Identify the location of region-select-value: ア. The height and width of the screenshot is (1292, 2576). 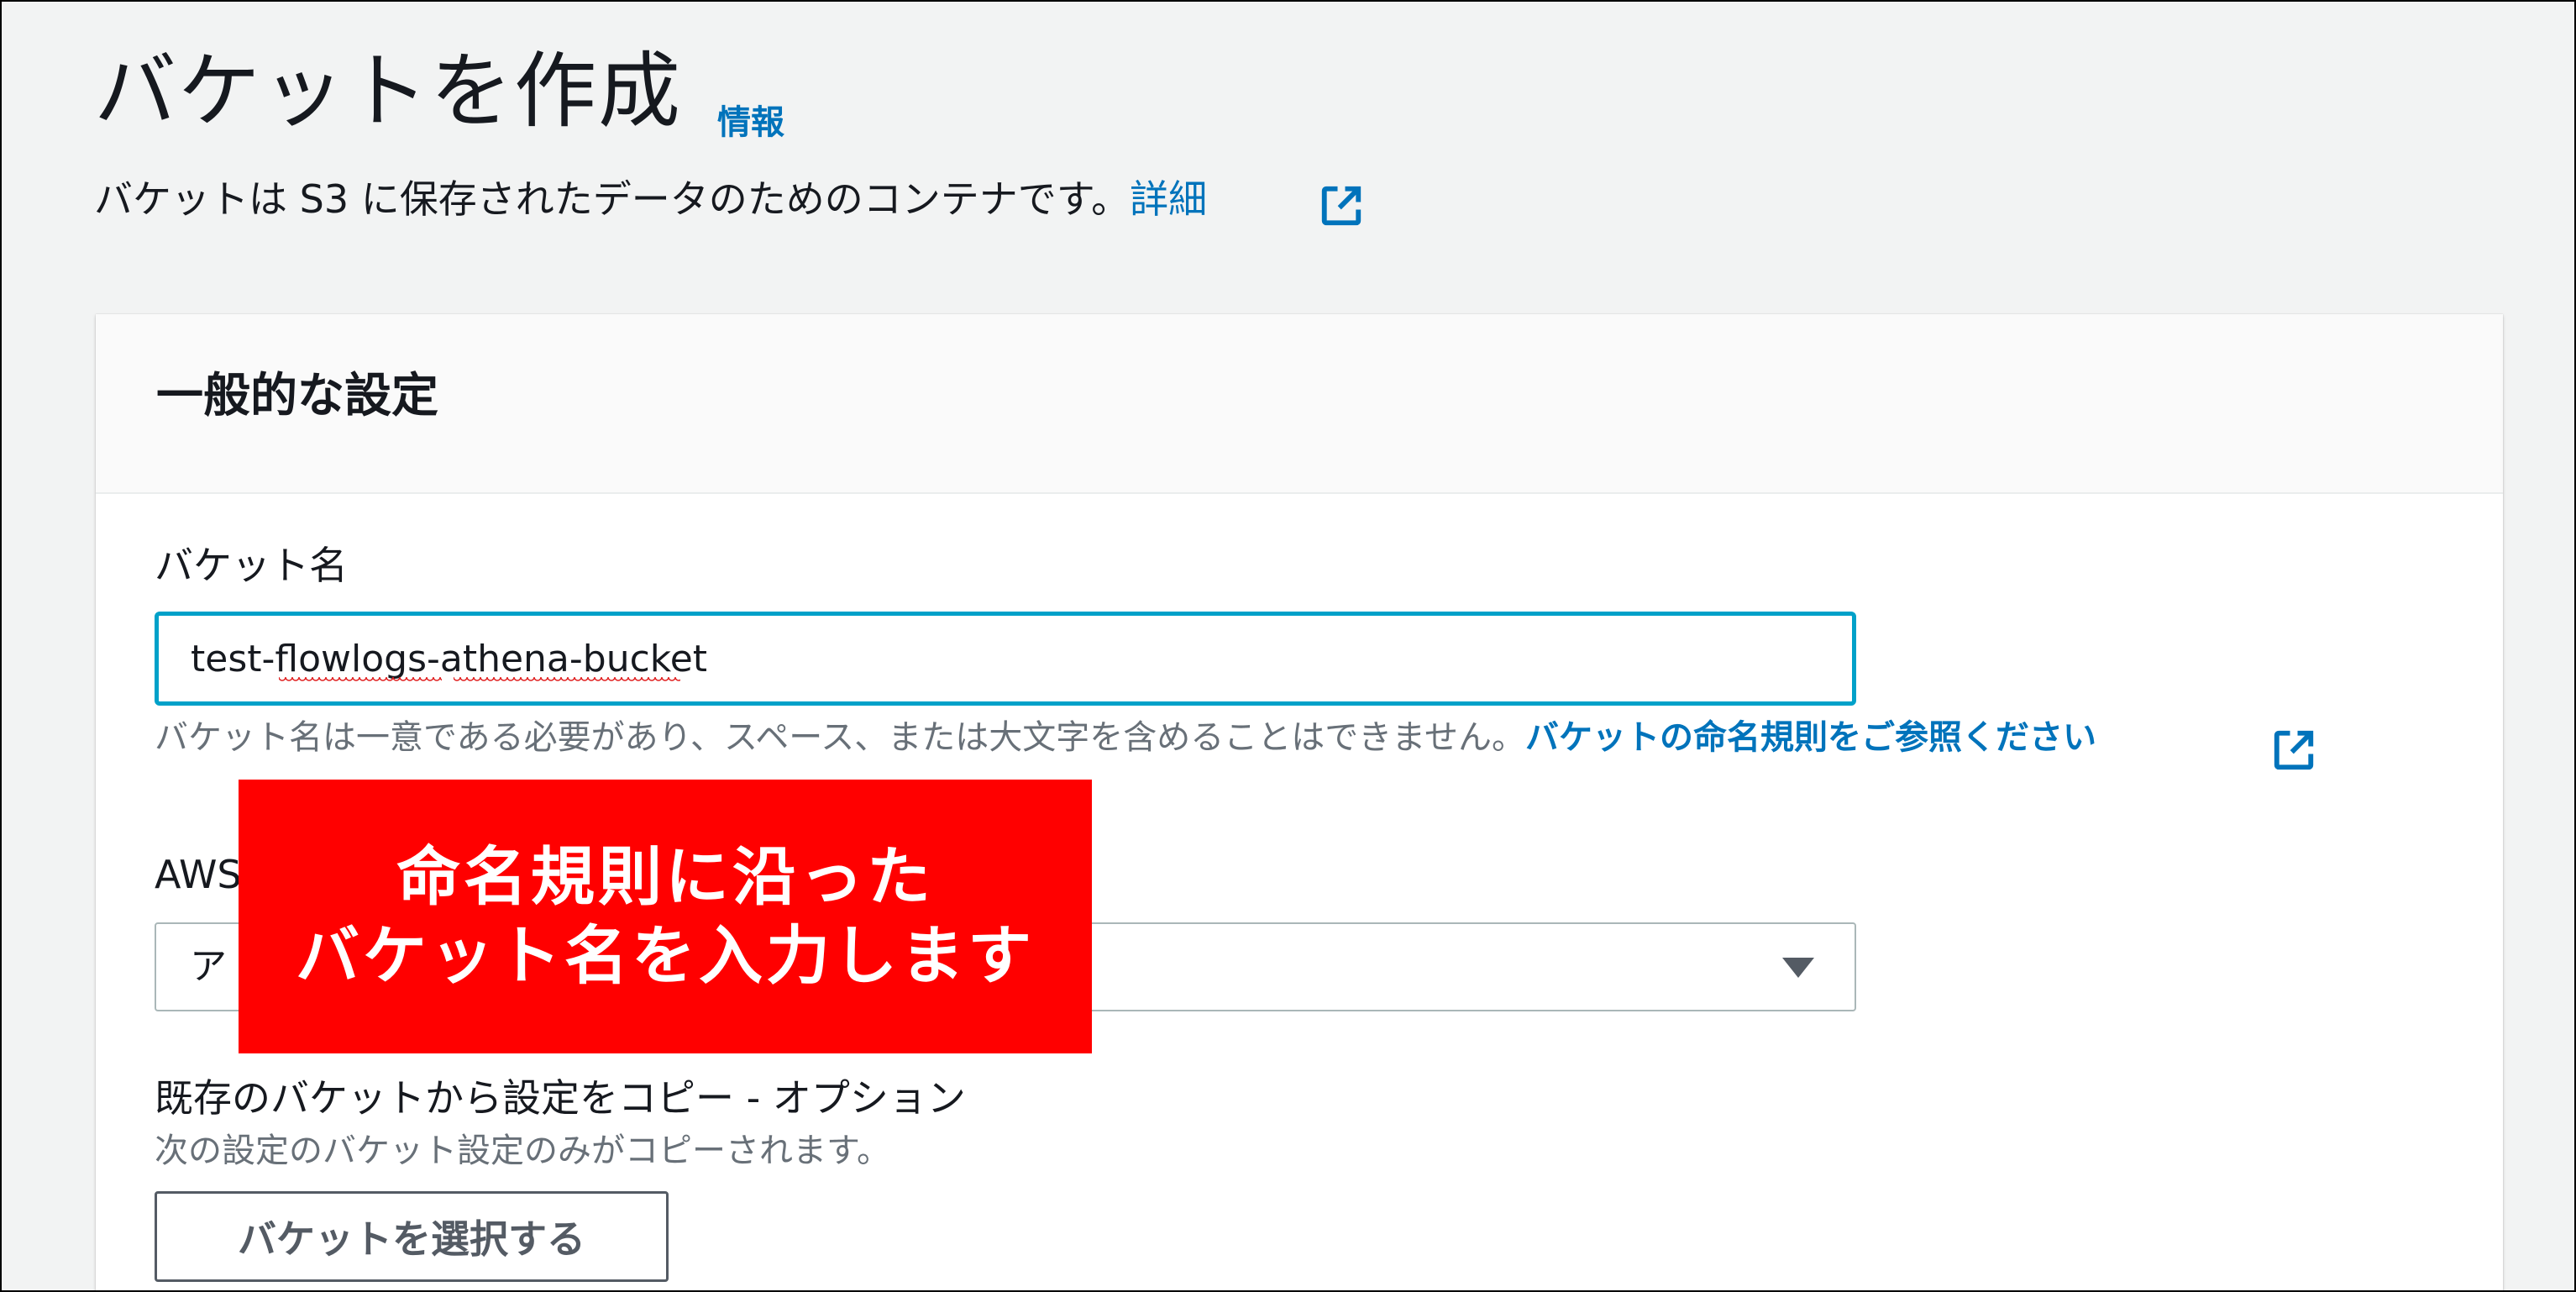
(208, 966).